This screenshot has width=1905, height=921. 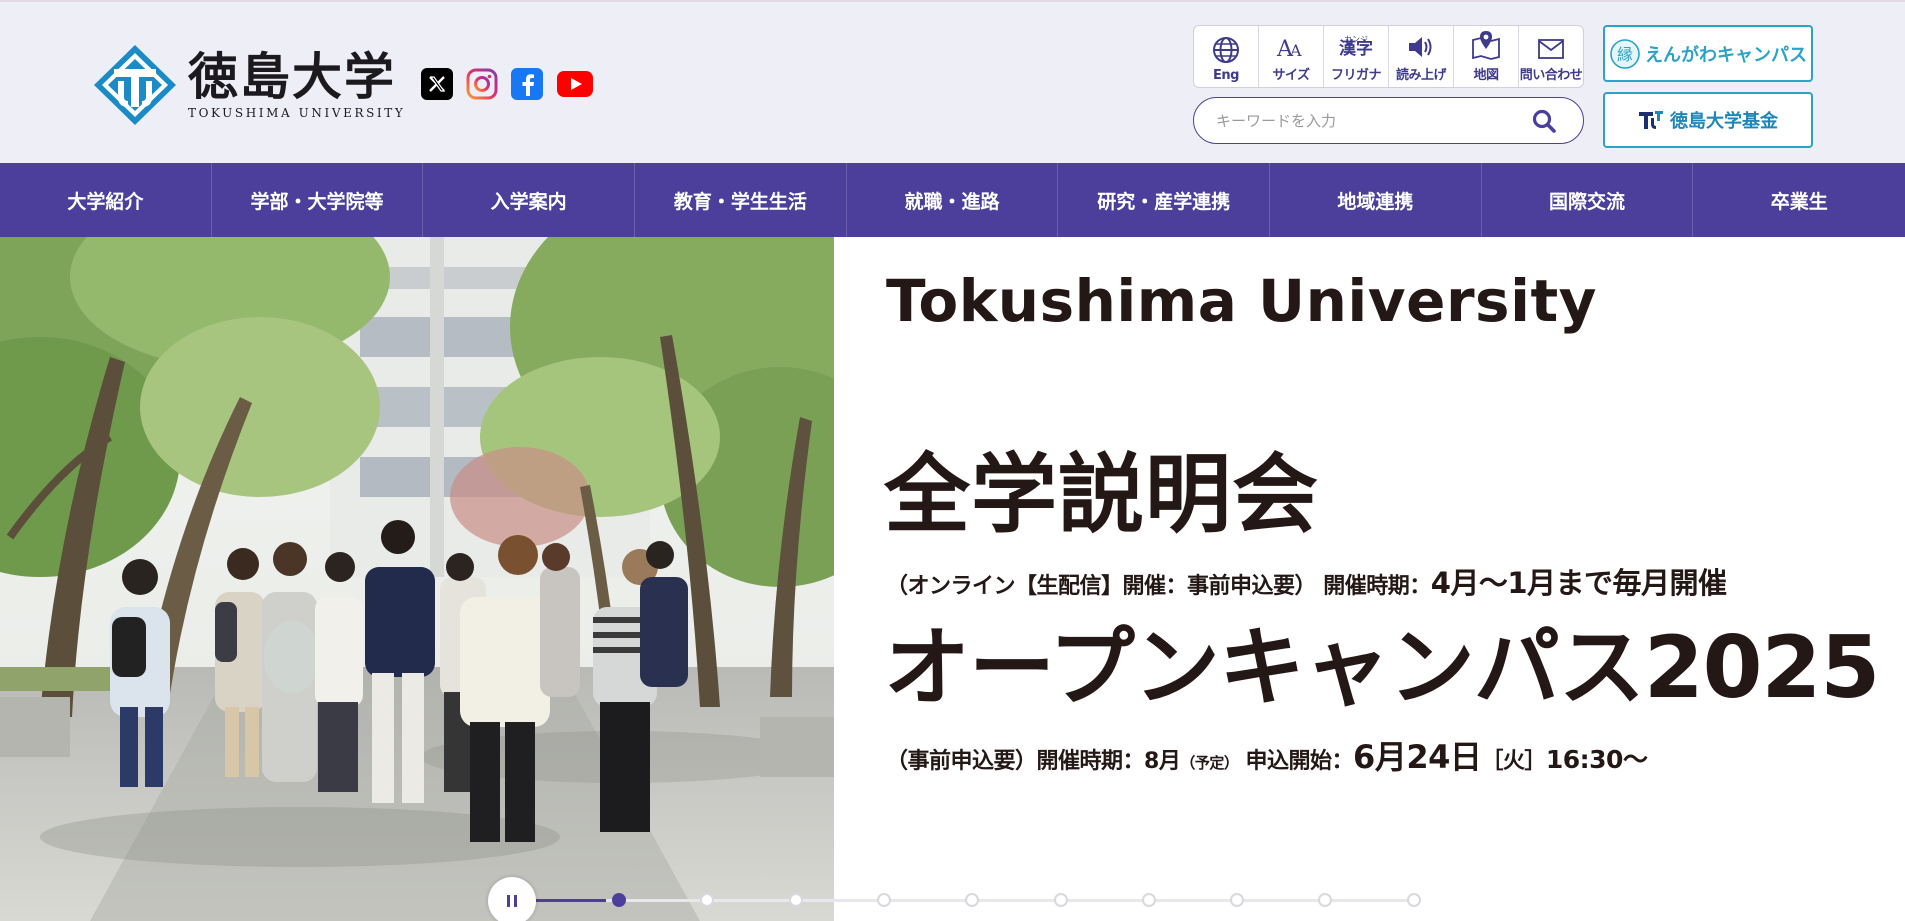 I want to click on event1-details: （オンライン【生配信】開催：事前申込要） 開催時期：4月〜1月まで毎月開催, so click(x=1306, y=581).